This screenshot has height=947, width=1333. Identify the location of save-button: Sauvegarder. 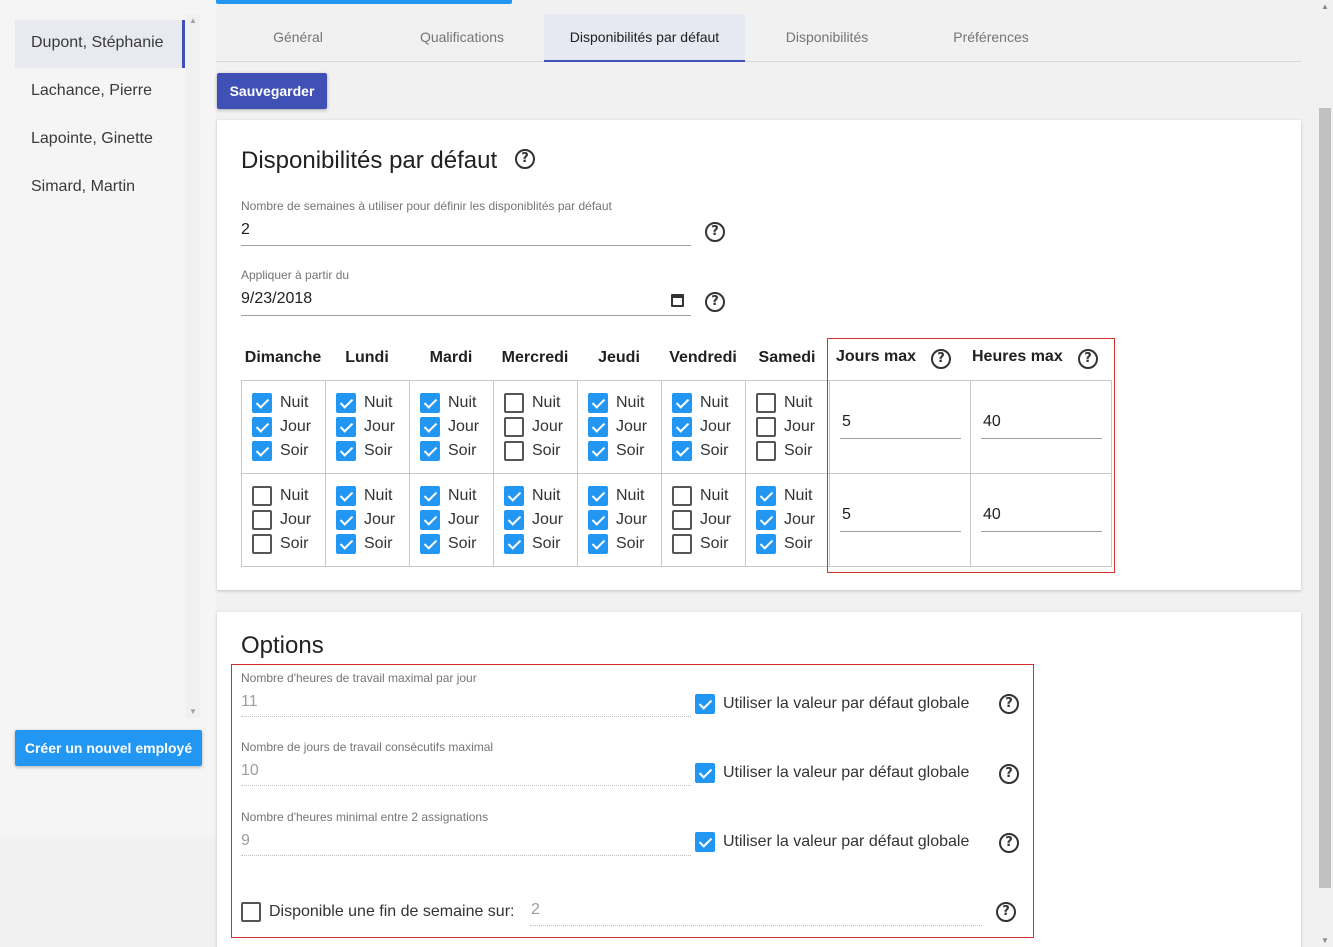
(272, 91).